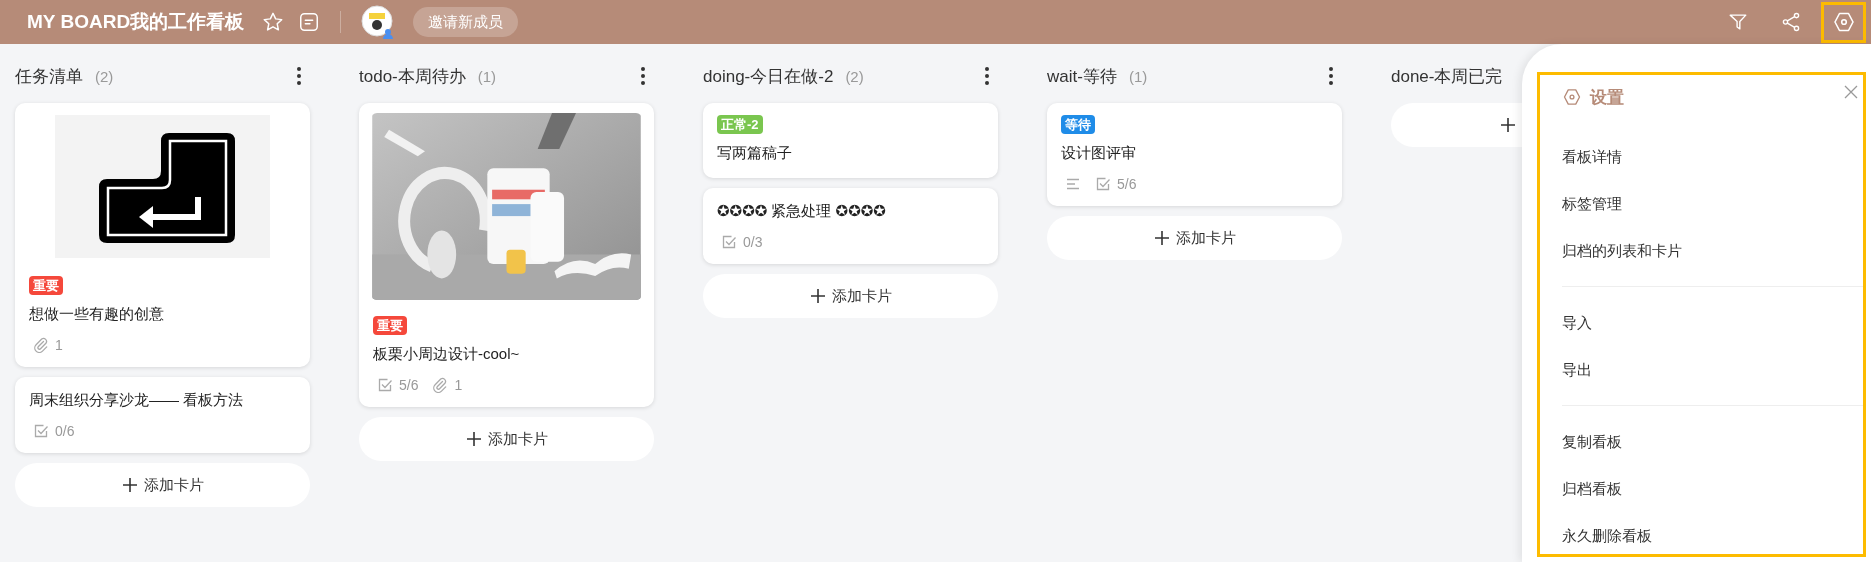  What do you see at coordinates (1447, 76) in the screenshot?
I see `list-title: done-本周已完` at bounding box center [1447, 76].